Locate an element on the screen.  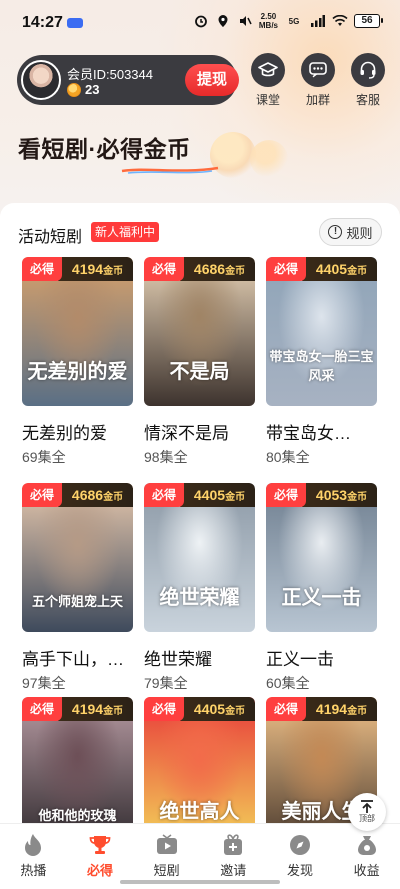
drama-poster: 不是局 必得 4686金币 is located at coordinates (199, 331).